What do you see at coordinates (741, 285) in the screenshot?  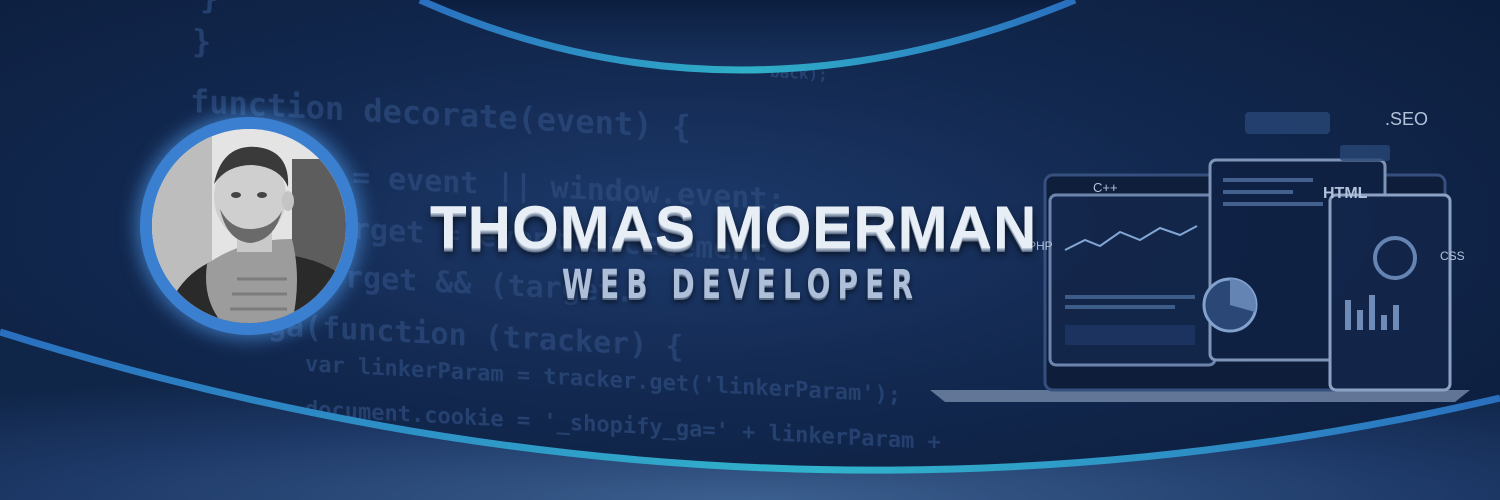 I see `profile-role: WEB DEVELOPER` at bounding box center [741, 285].